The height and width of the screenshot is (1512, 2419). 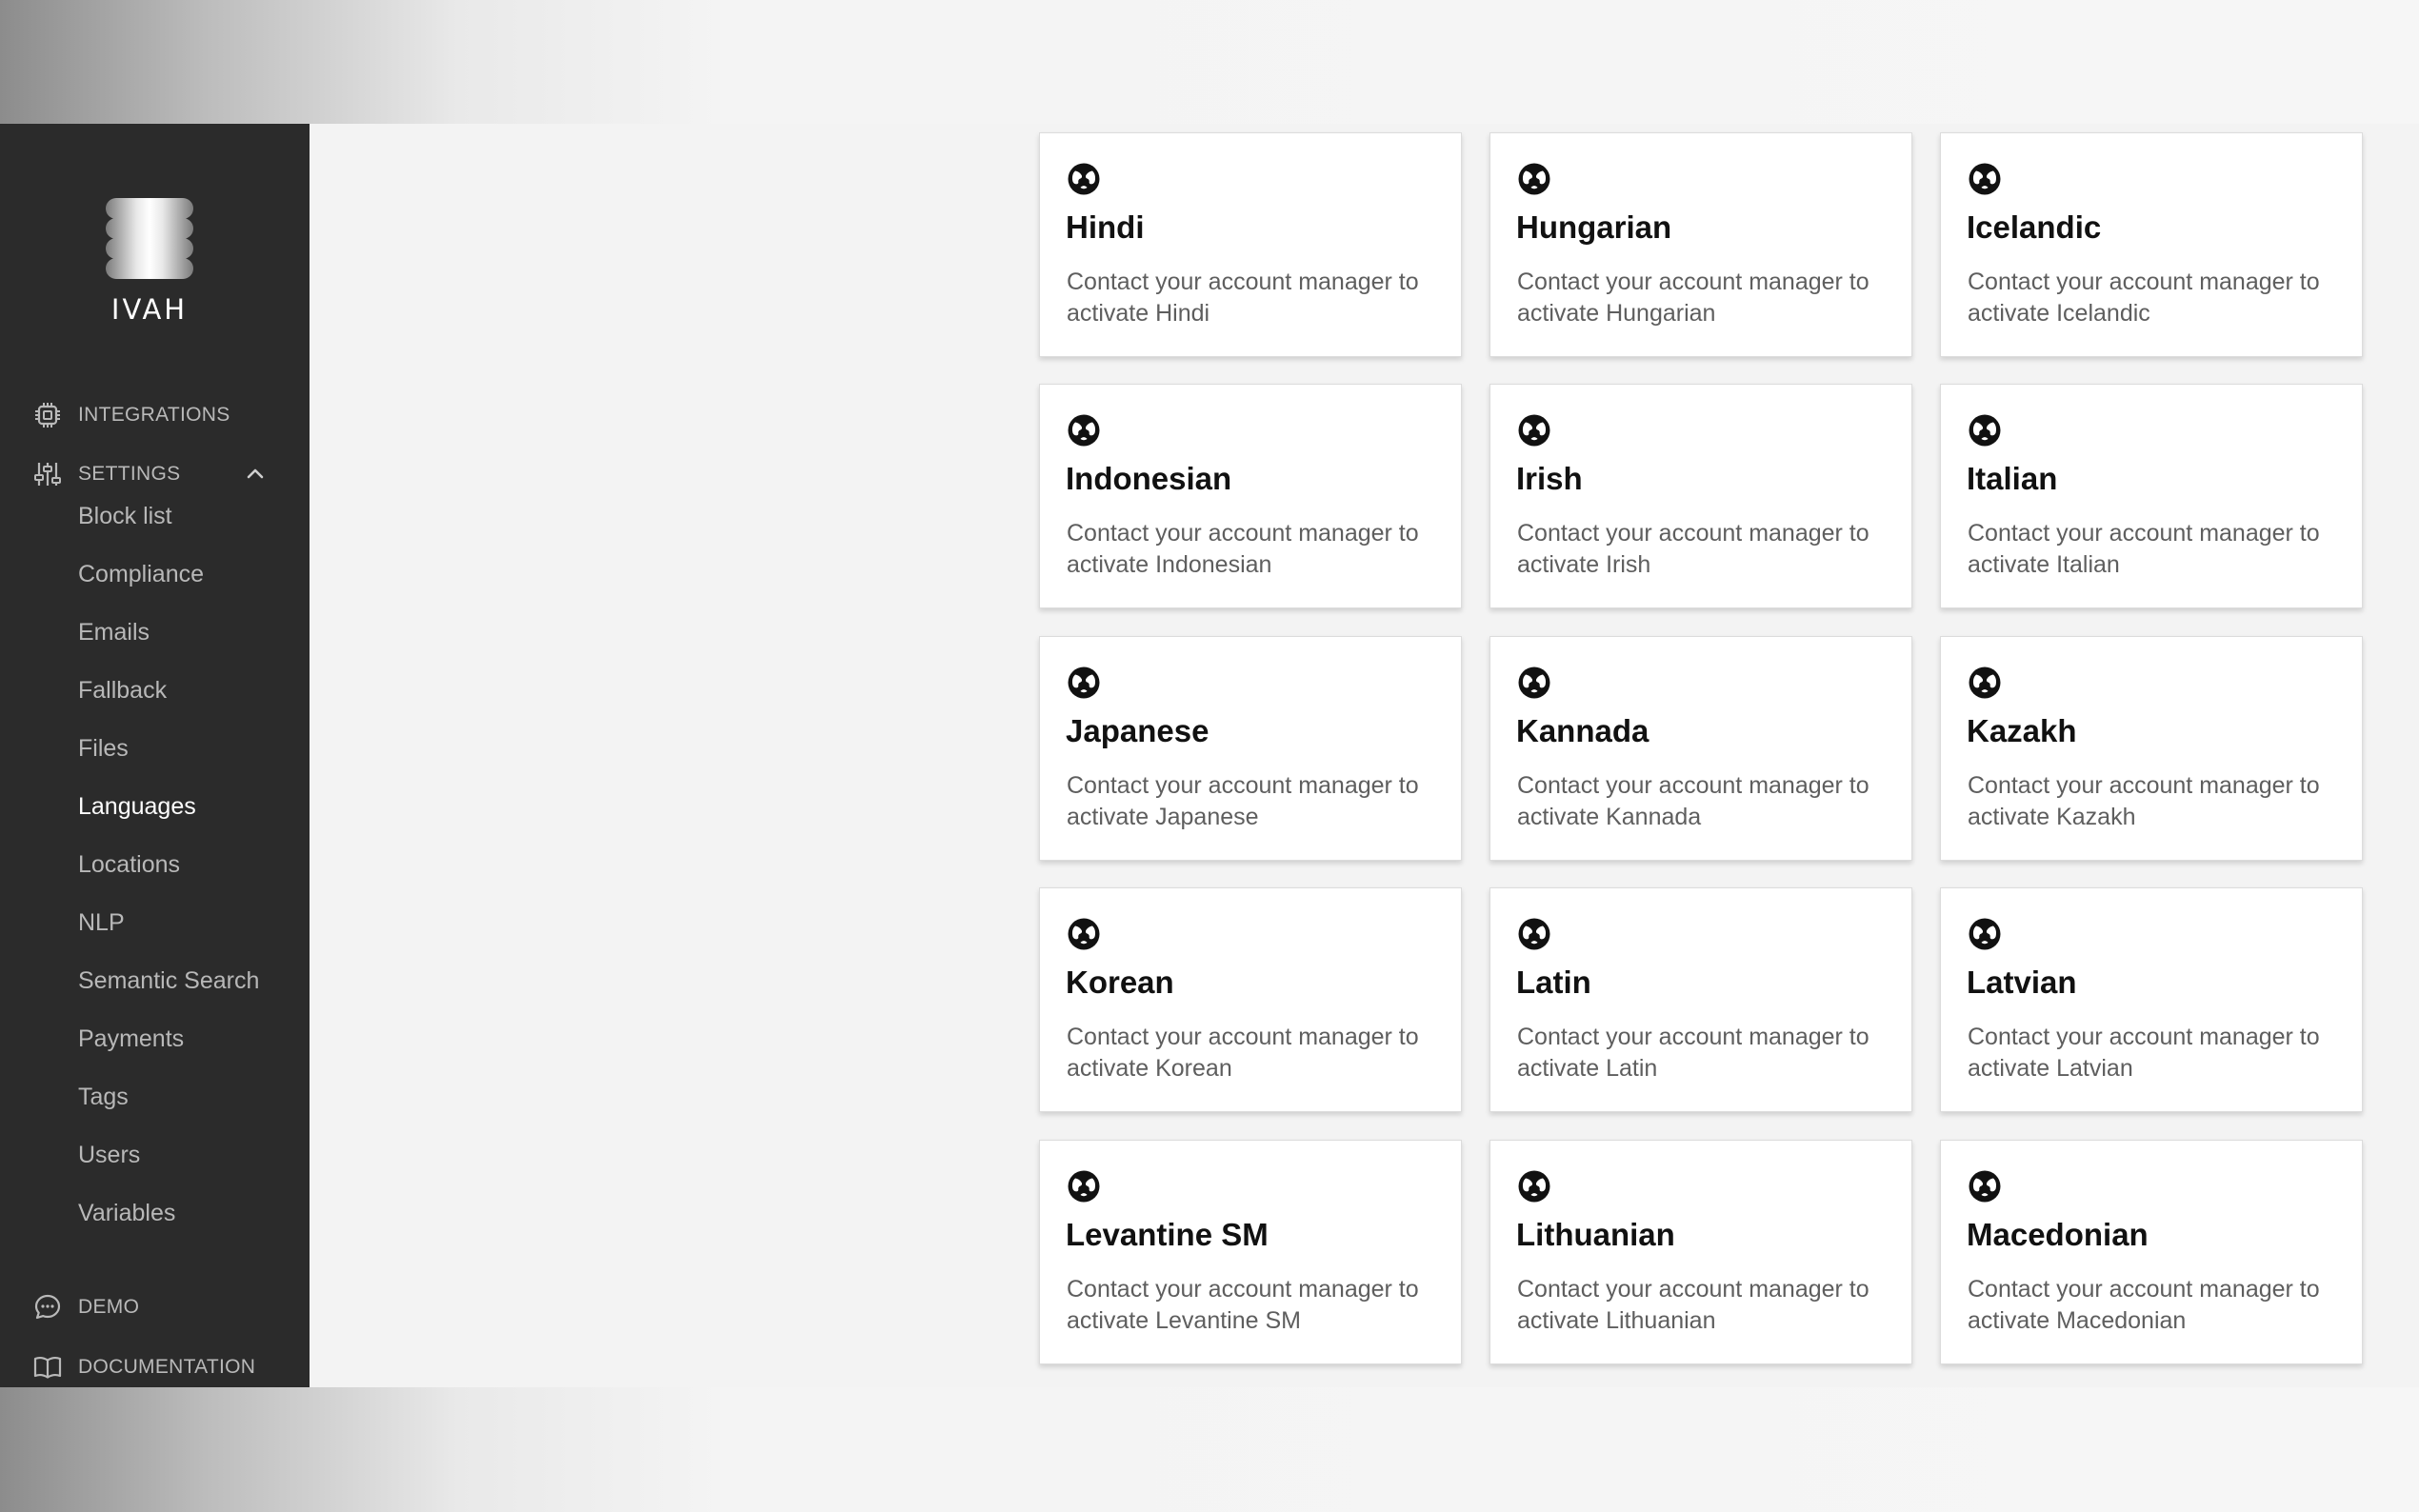 I want to click on language-name: Lithuanian, so click(x=1595, y=1234).